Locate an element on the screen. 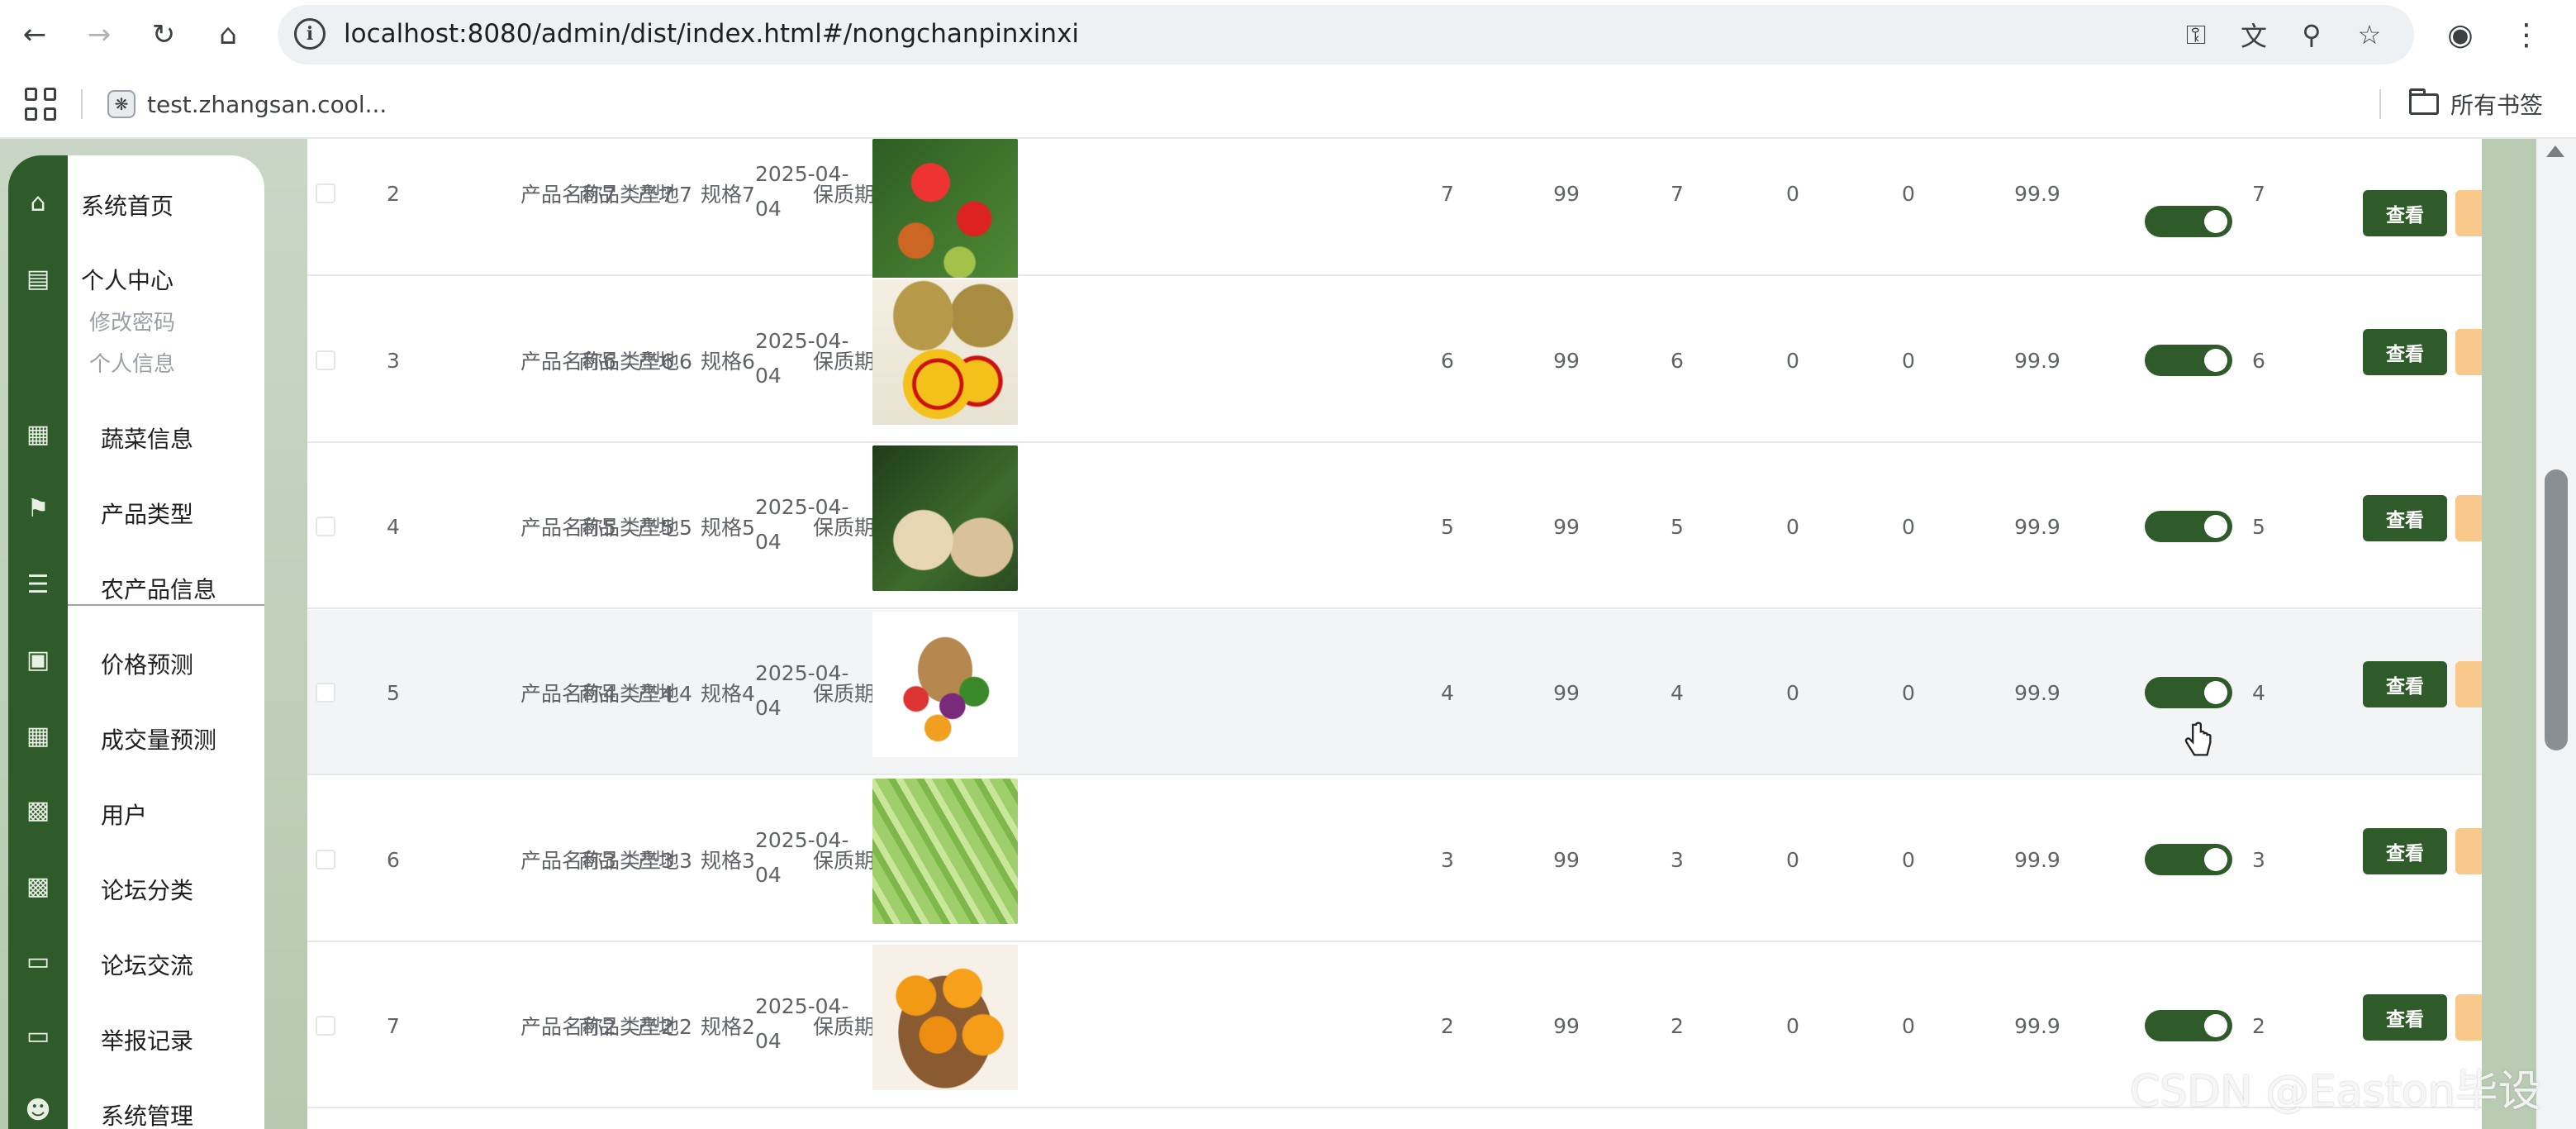 This screenshot has height=1129, width=2576. list-icon: ☰ is located at coordinates (38, 584).